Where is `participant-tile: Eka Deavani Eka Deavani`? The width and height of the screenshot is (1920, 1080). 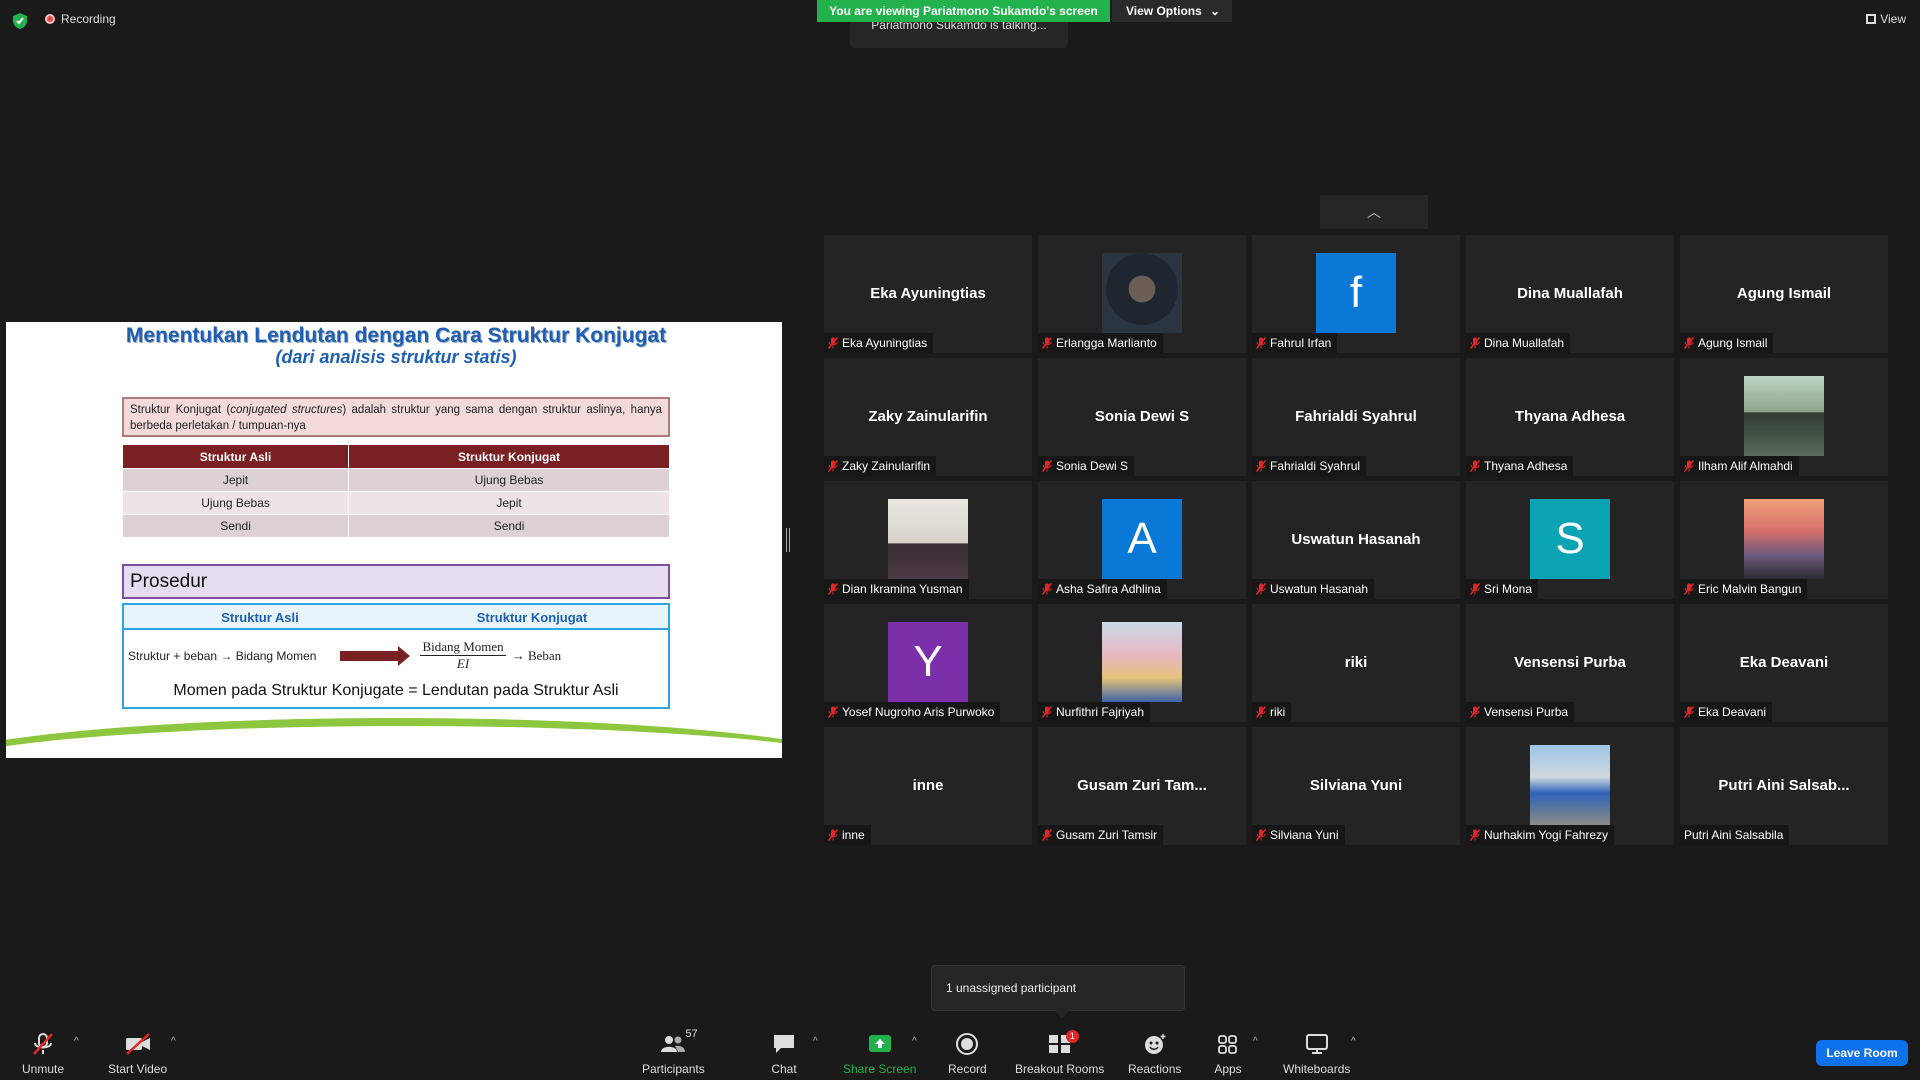
participant-tile: Eka Deavani Eka Deavani is located at coordinates (1784, 663).